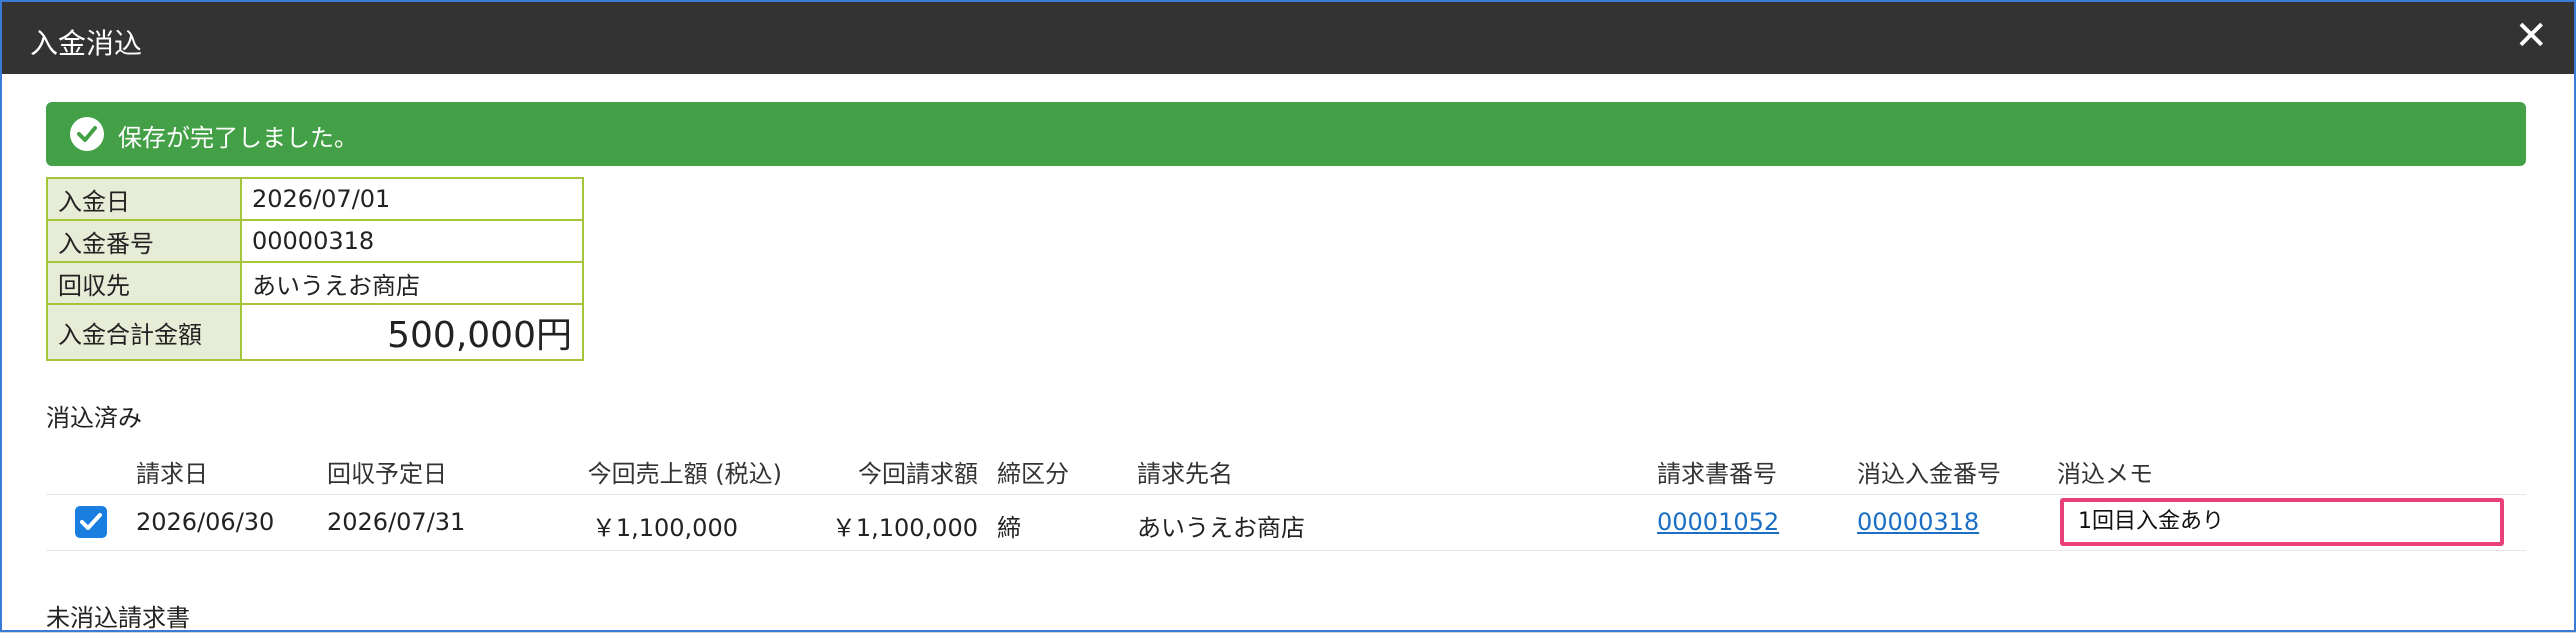 The width and height of the screenshot is (2576, 633). I want to click on reconciled-section-title: 消込済み, so click(94, 418).